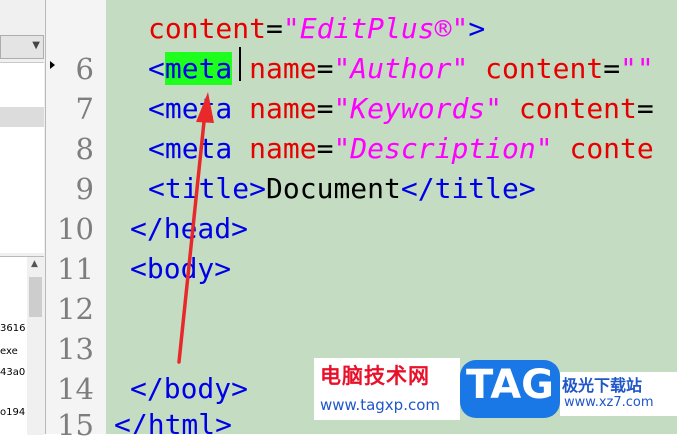 The image size is (677, 445). Describe the element at coordinates (380, 405) in the screenshot. I see `watermark-url: www.tagxp.com` at that location.